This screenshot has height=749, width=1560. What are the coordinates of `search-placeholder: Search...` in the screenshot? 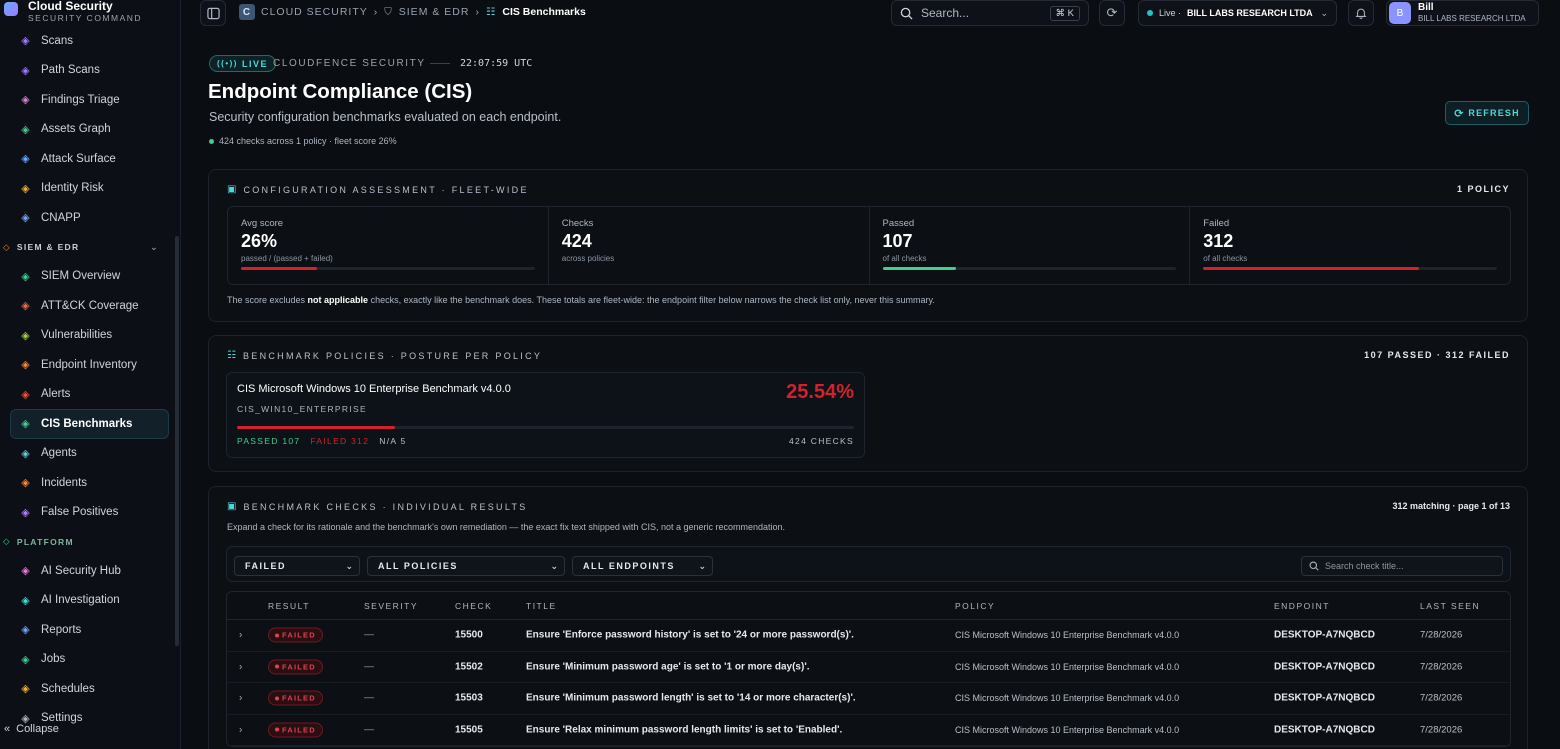 It's located at (945, 13).